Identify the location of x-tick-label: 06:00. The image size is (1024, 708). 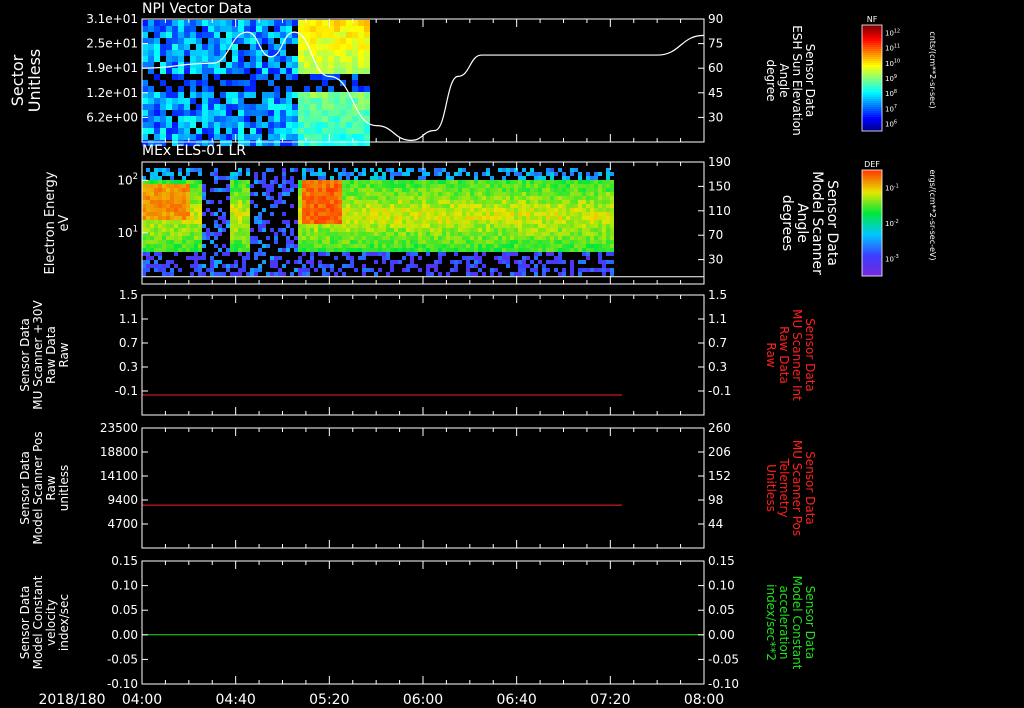
(423, 700).